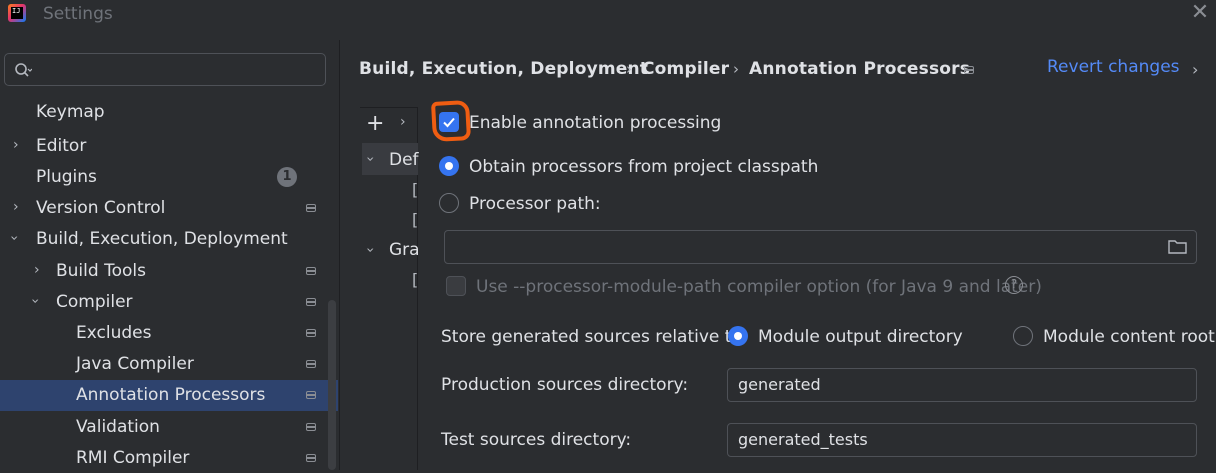 The height and width of the screenshot is (473, 1216). Describe the element at coordinates (449, 166) in the screenshot. I see `obtain-from-classpath-radio` at that location.